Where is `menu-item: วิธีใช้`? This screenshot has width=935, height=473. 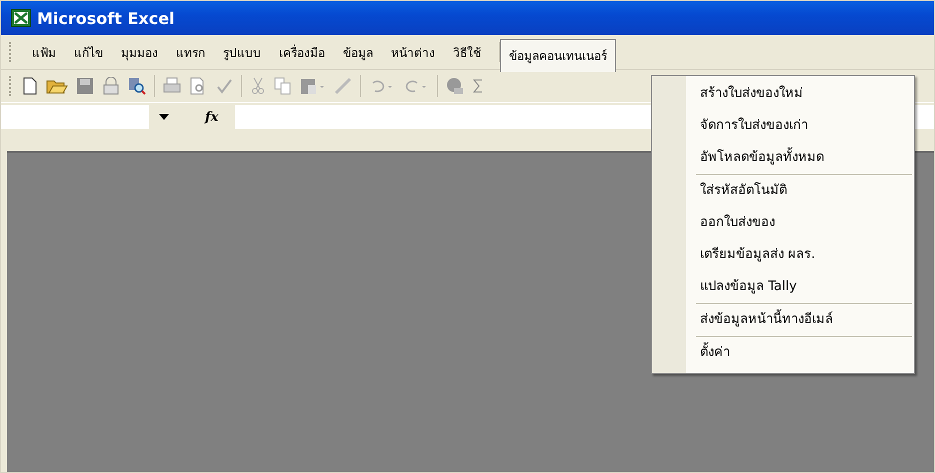
menu-item: วิธีใช้ is located at coordinates (467, 52).